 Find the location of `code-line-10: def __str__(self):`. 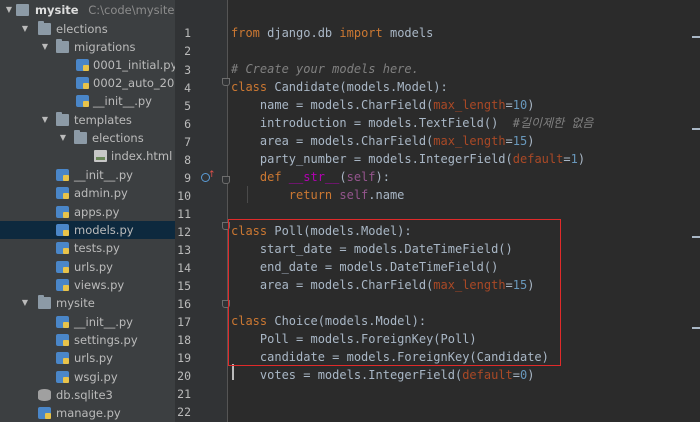

code-line-10: def __str__(self): is located at coordinates (310, 177).